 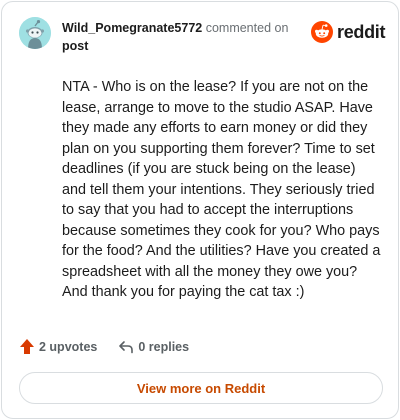 What do you see at coordinates (126, 346) in the screenshot?
I see `reply-arrow-icon` at bounding box center [126, 346].